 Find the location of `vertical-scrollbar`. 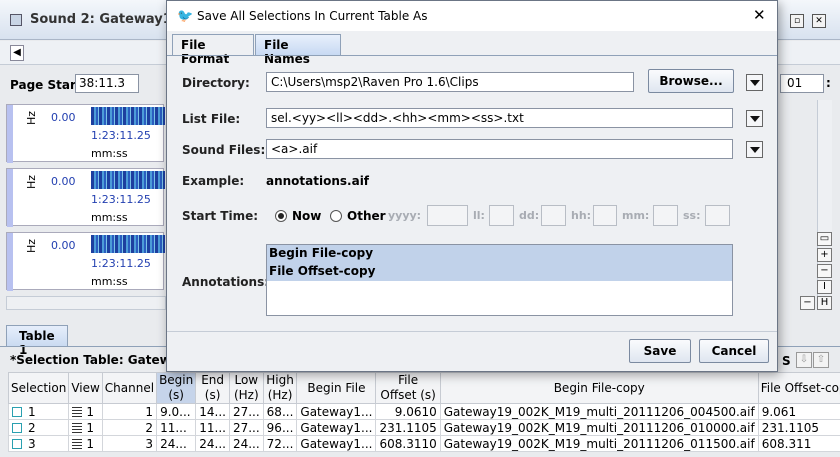

vertical-scrollbar is located at coordinates (824, 205).